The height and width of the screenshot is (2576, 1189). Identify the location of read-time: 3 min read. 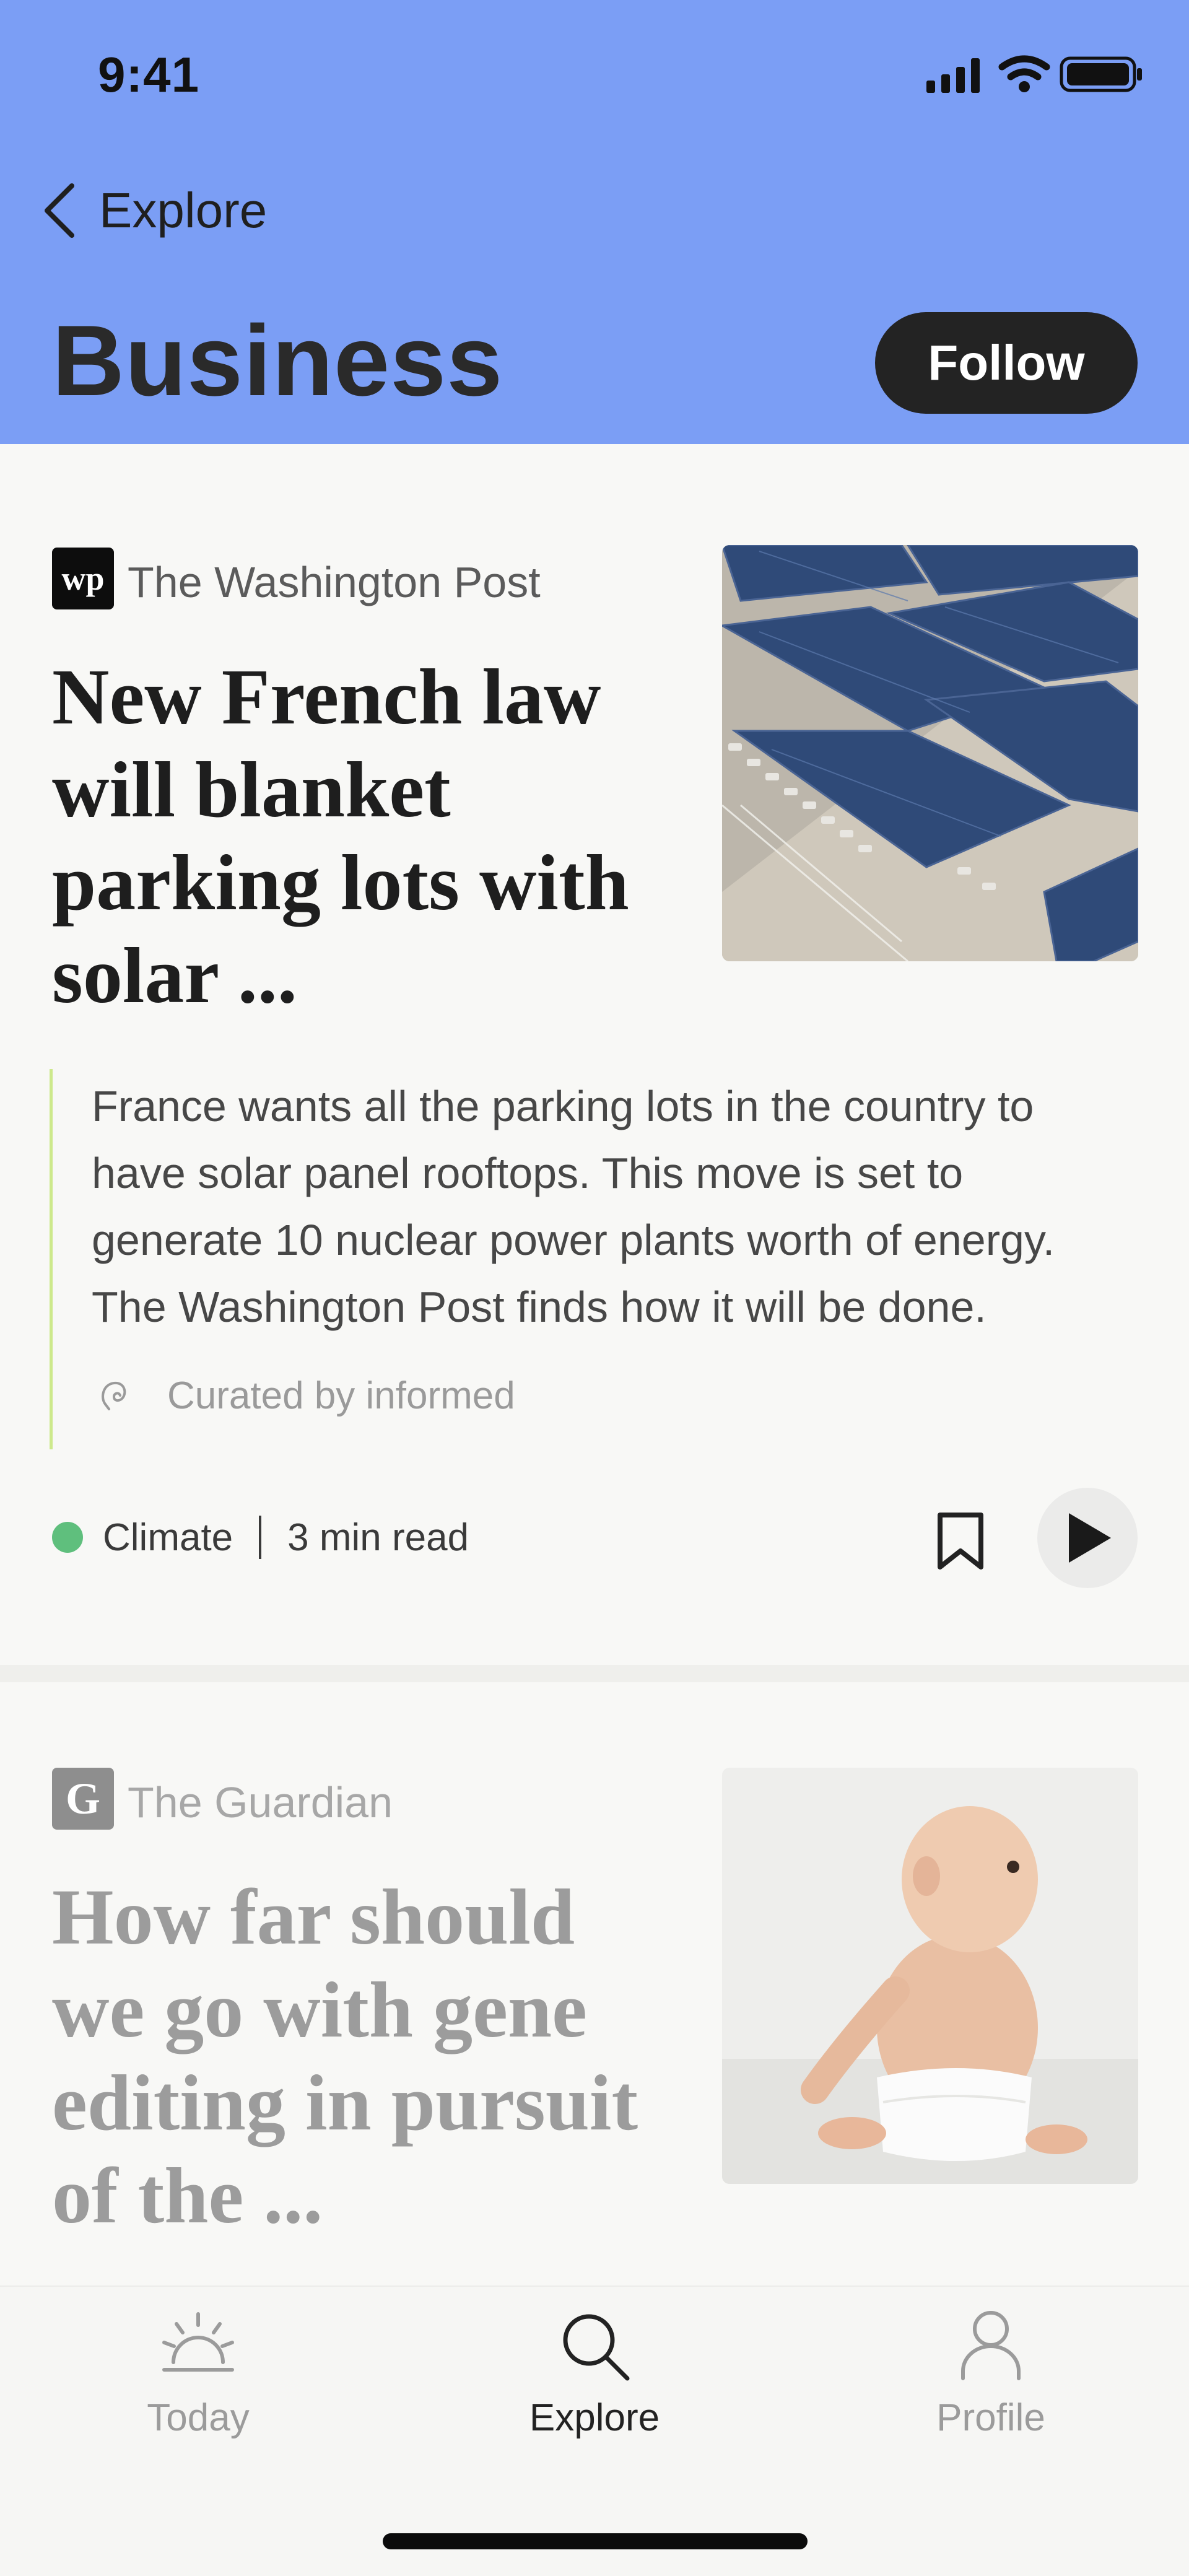
(378, 1537).